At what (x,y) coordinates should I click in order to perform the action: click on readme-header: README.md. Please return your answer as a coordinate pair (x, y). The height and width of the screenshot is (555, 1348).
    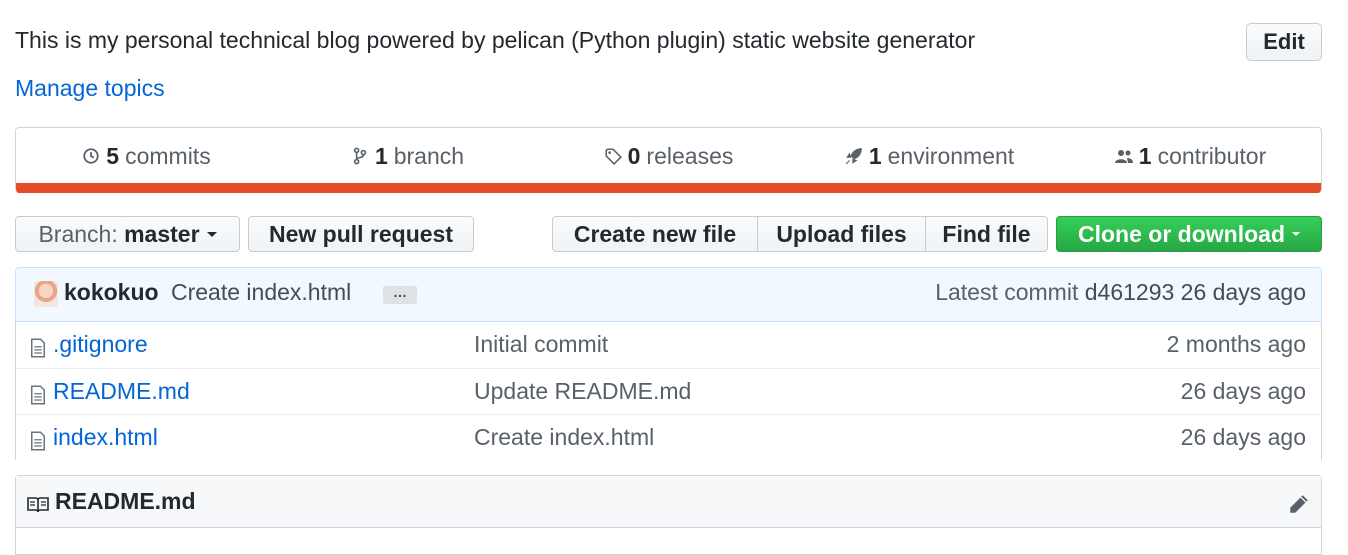
    Looking at the image, I should click on (668, 502).